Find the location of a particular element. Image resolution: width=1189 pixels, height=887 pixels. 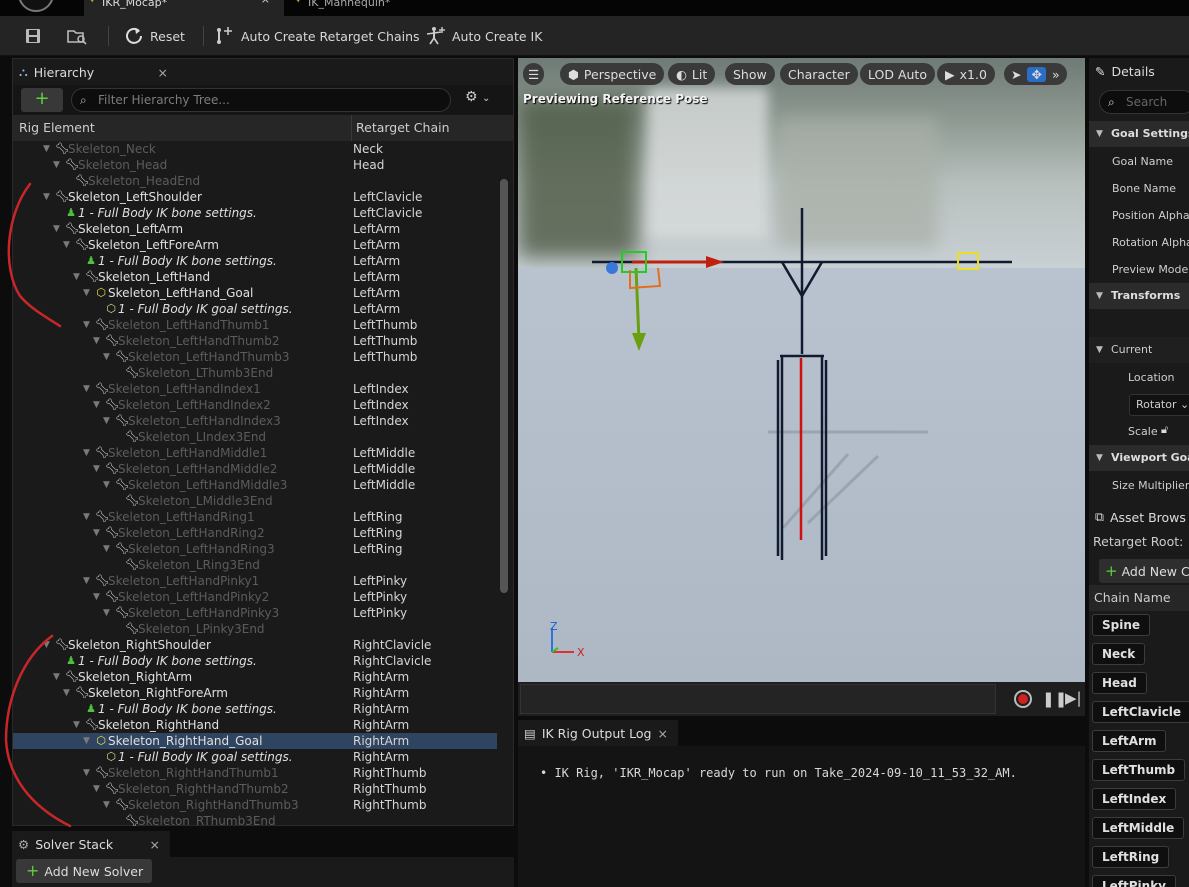

hierarchy-row: ▼ 🦴︎ Skeleton_LeftHandRing2 LeftRing is located at coordinates (255, 533).